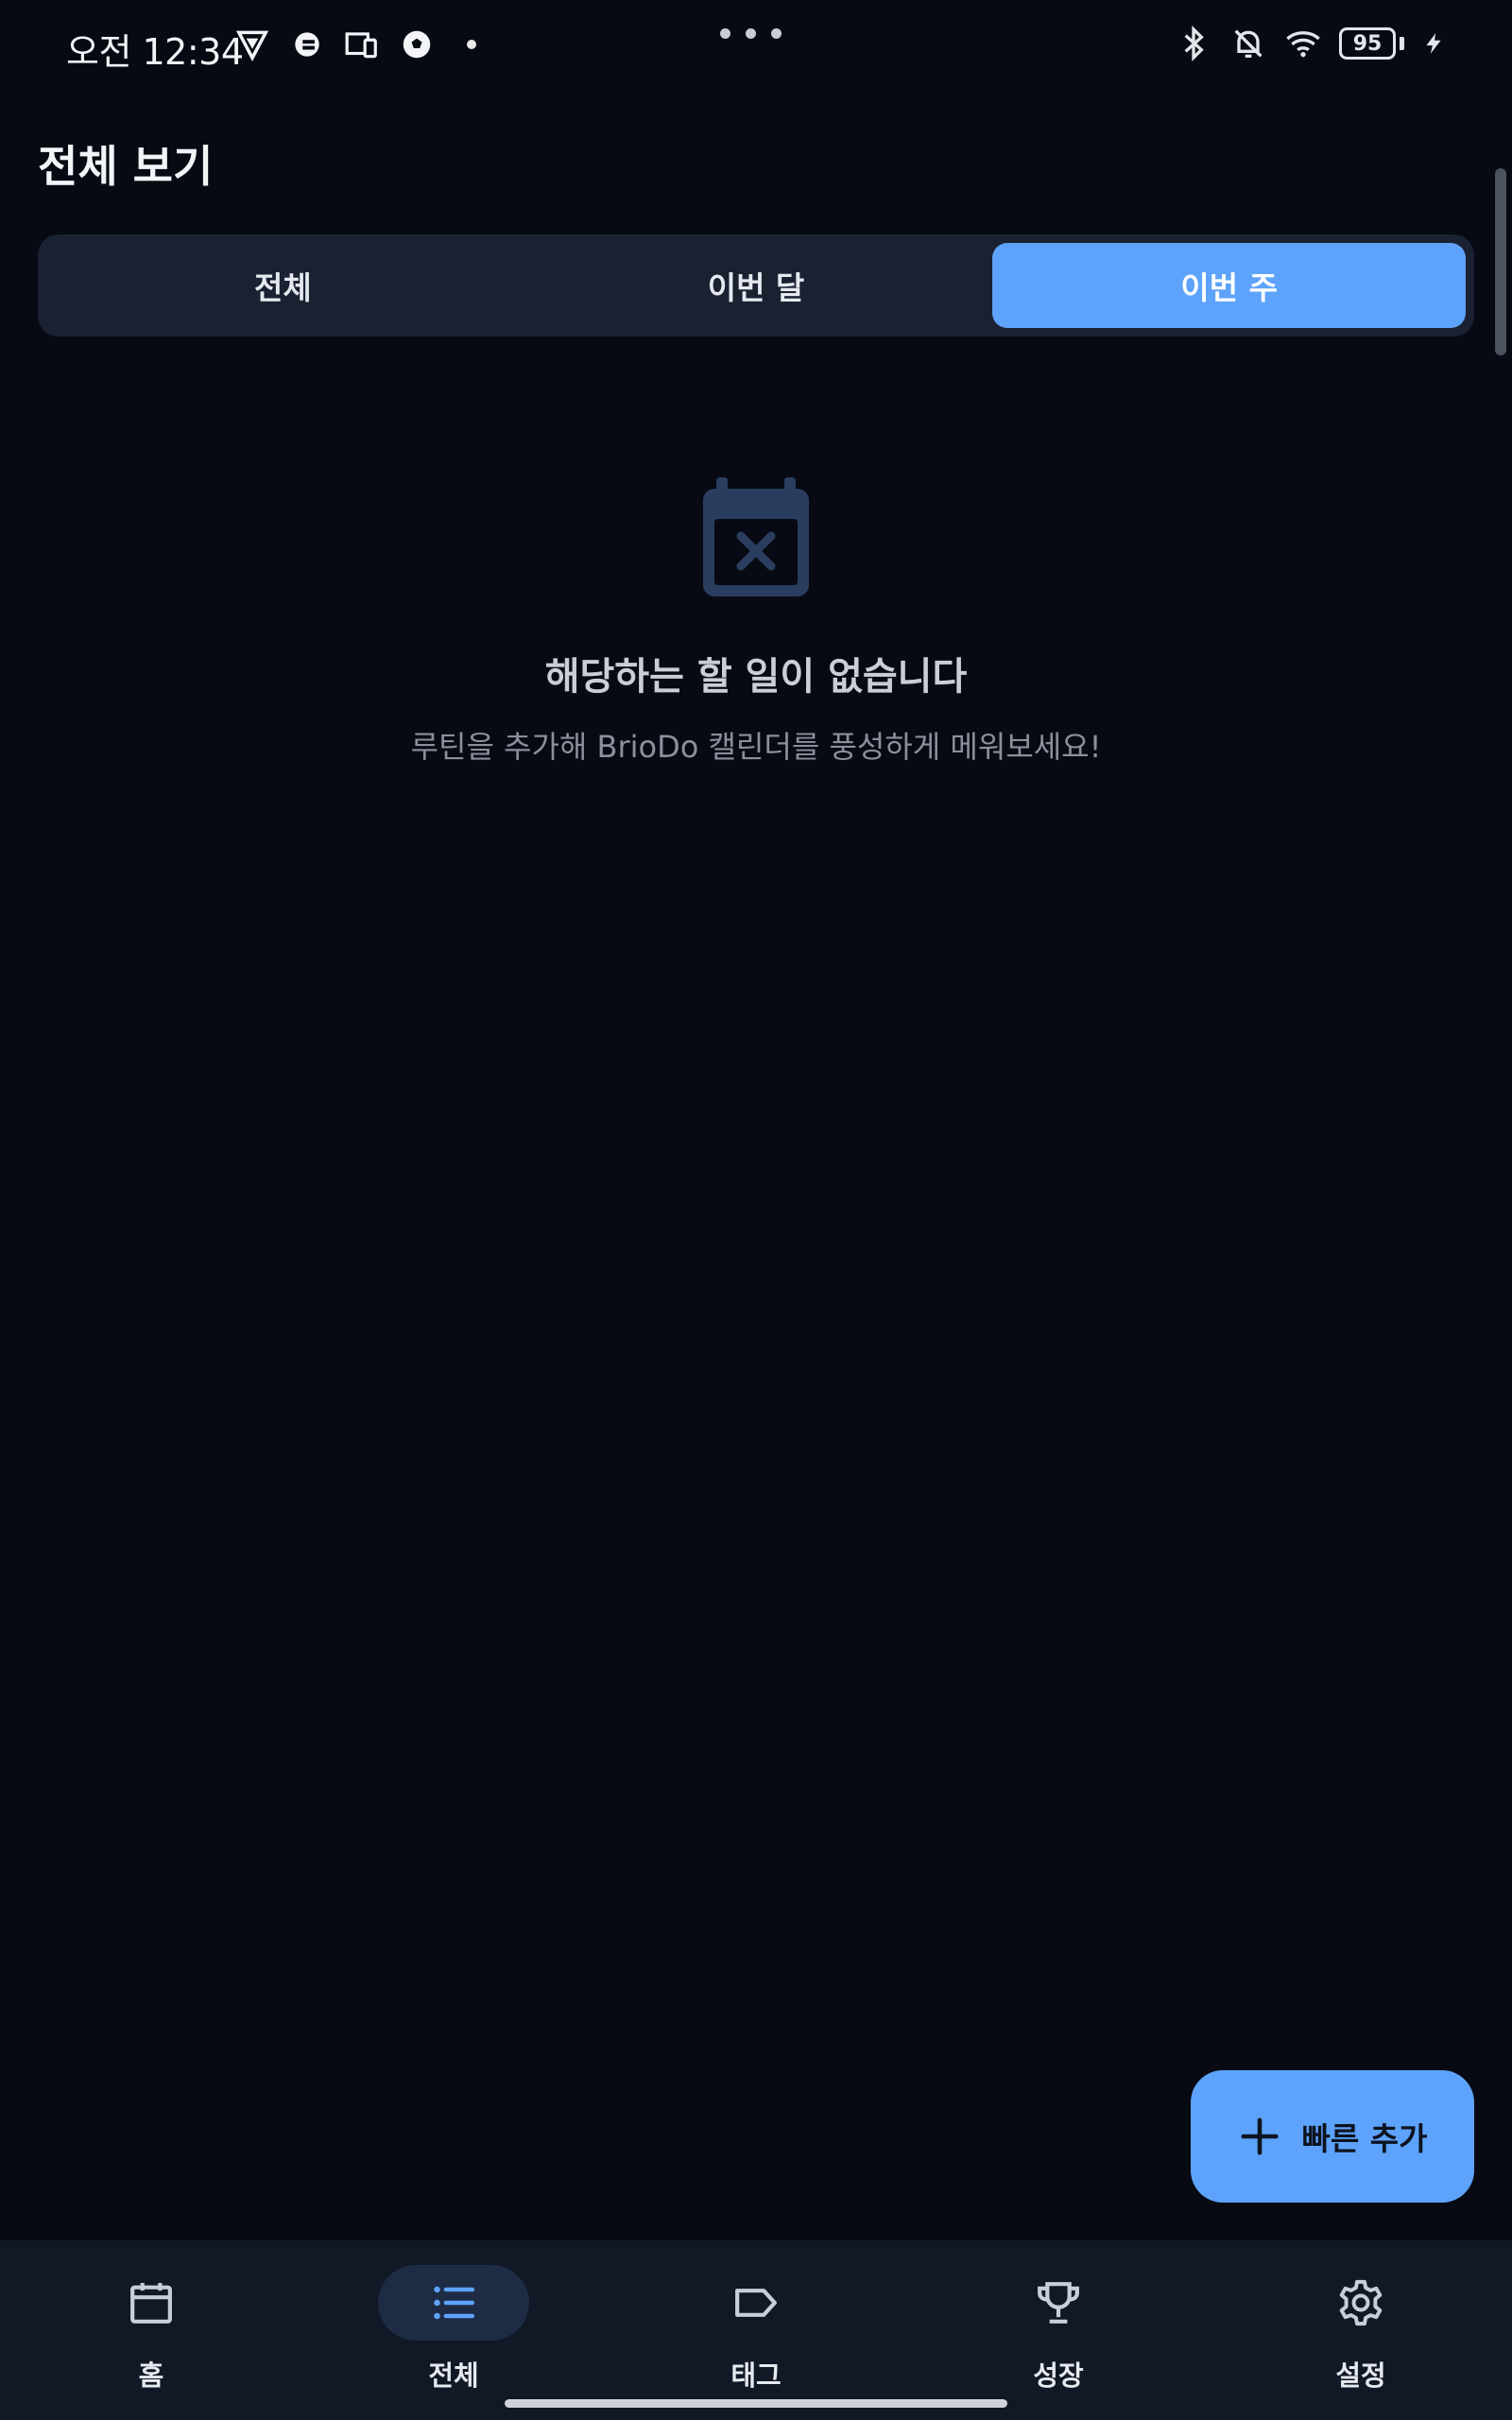  I want to click on status-bar: 오전 12:34 95, so click(756, 47).